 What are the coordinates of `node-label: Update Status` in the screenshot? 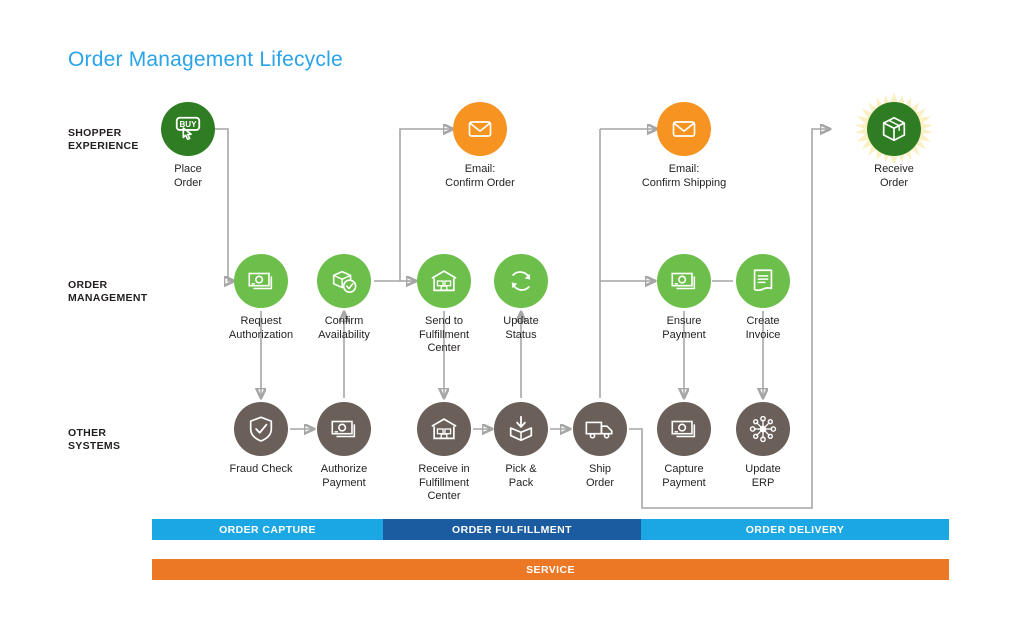 It's located at (521, 328).